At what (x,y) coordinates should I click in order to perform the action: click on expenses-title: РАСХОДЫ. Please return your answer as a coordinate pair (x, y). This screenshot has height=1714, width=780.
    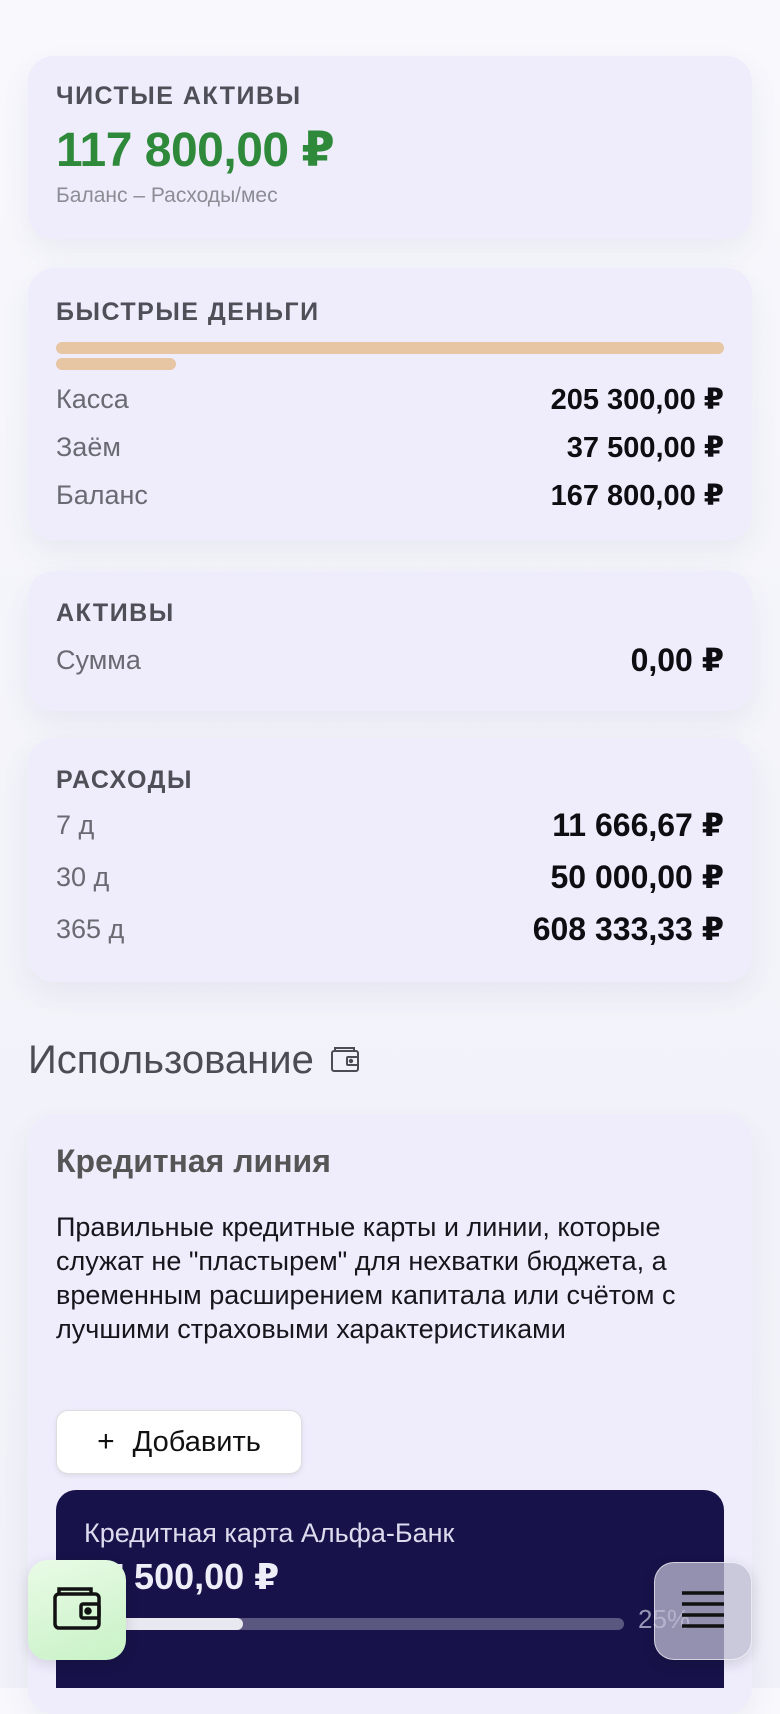
    Looking at the image, I should click on (124, 780).